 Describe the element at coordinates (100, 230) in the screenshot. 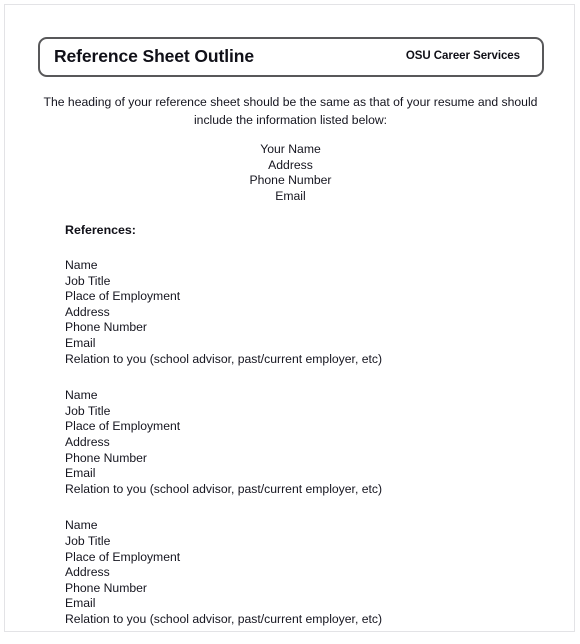

I see `references-heading: References:` at that location.